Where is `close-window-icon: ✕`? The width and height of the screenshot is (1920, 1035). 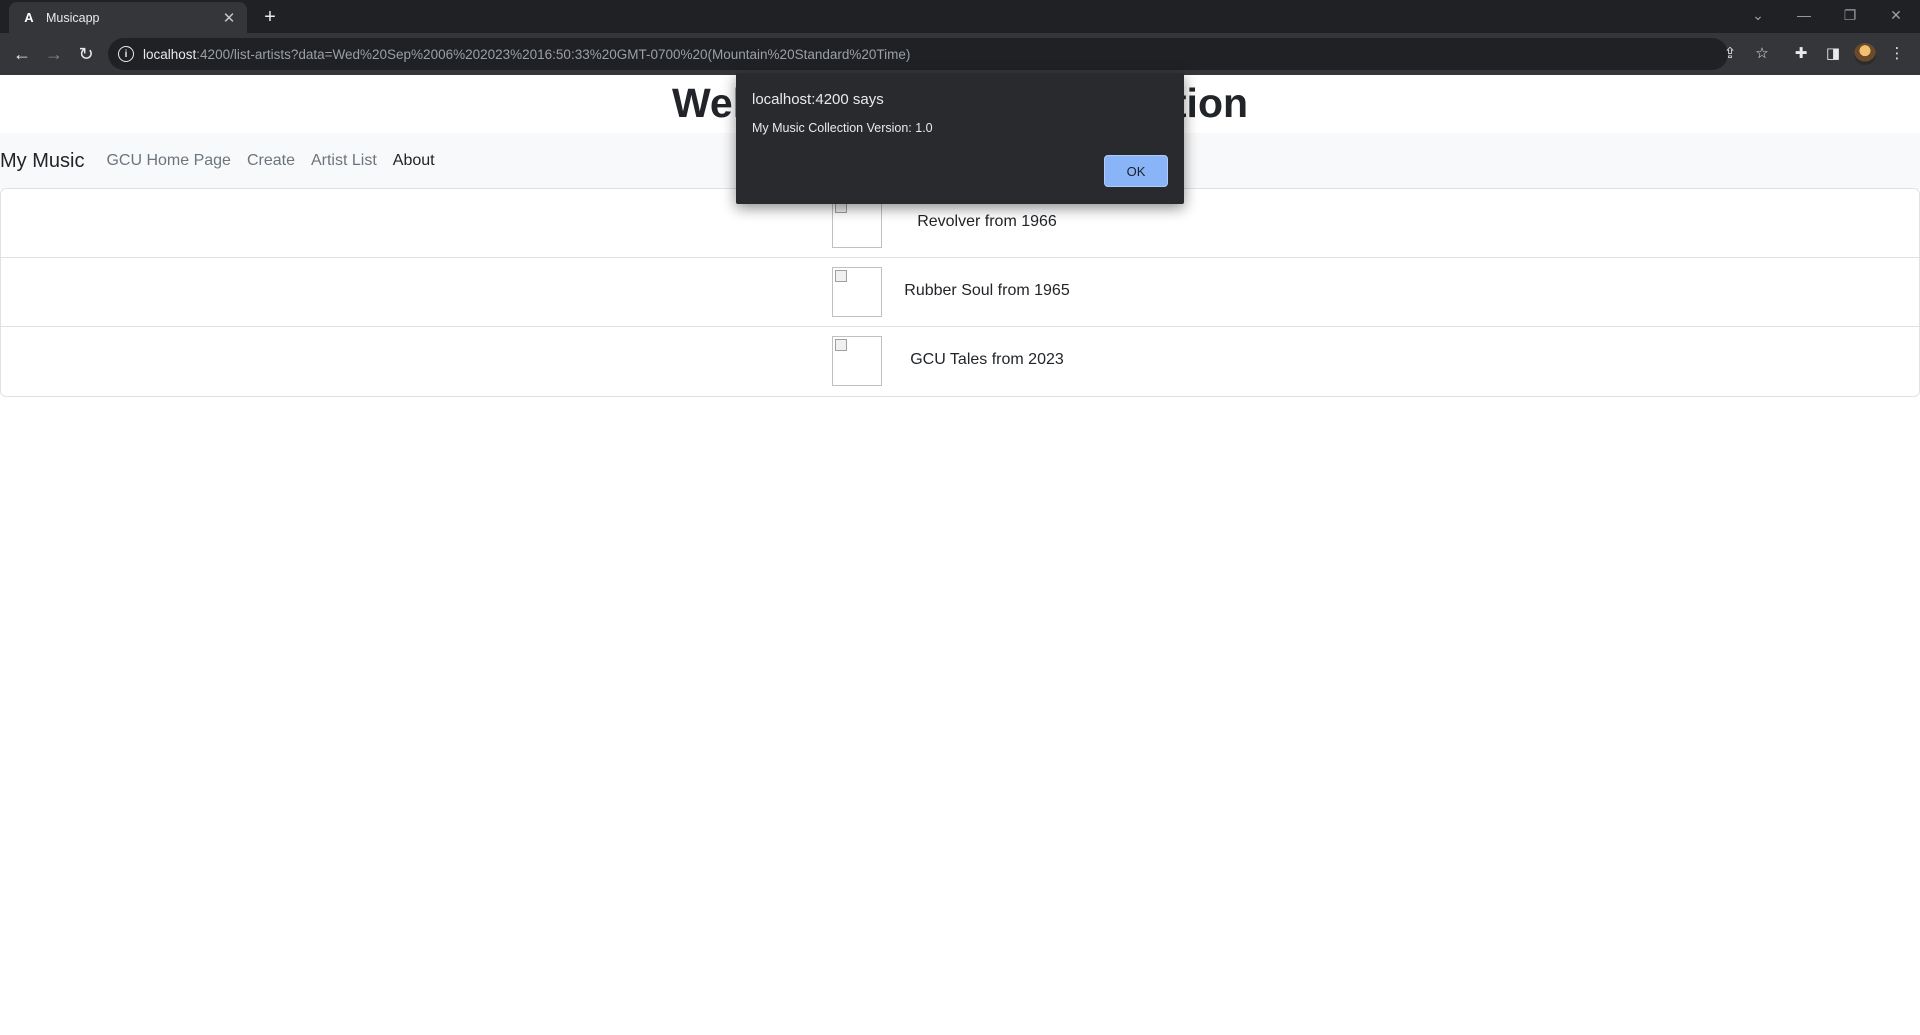
close-window-icon: ✕ is located at coordinates (1896, 15).